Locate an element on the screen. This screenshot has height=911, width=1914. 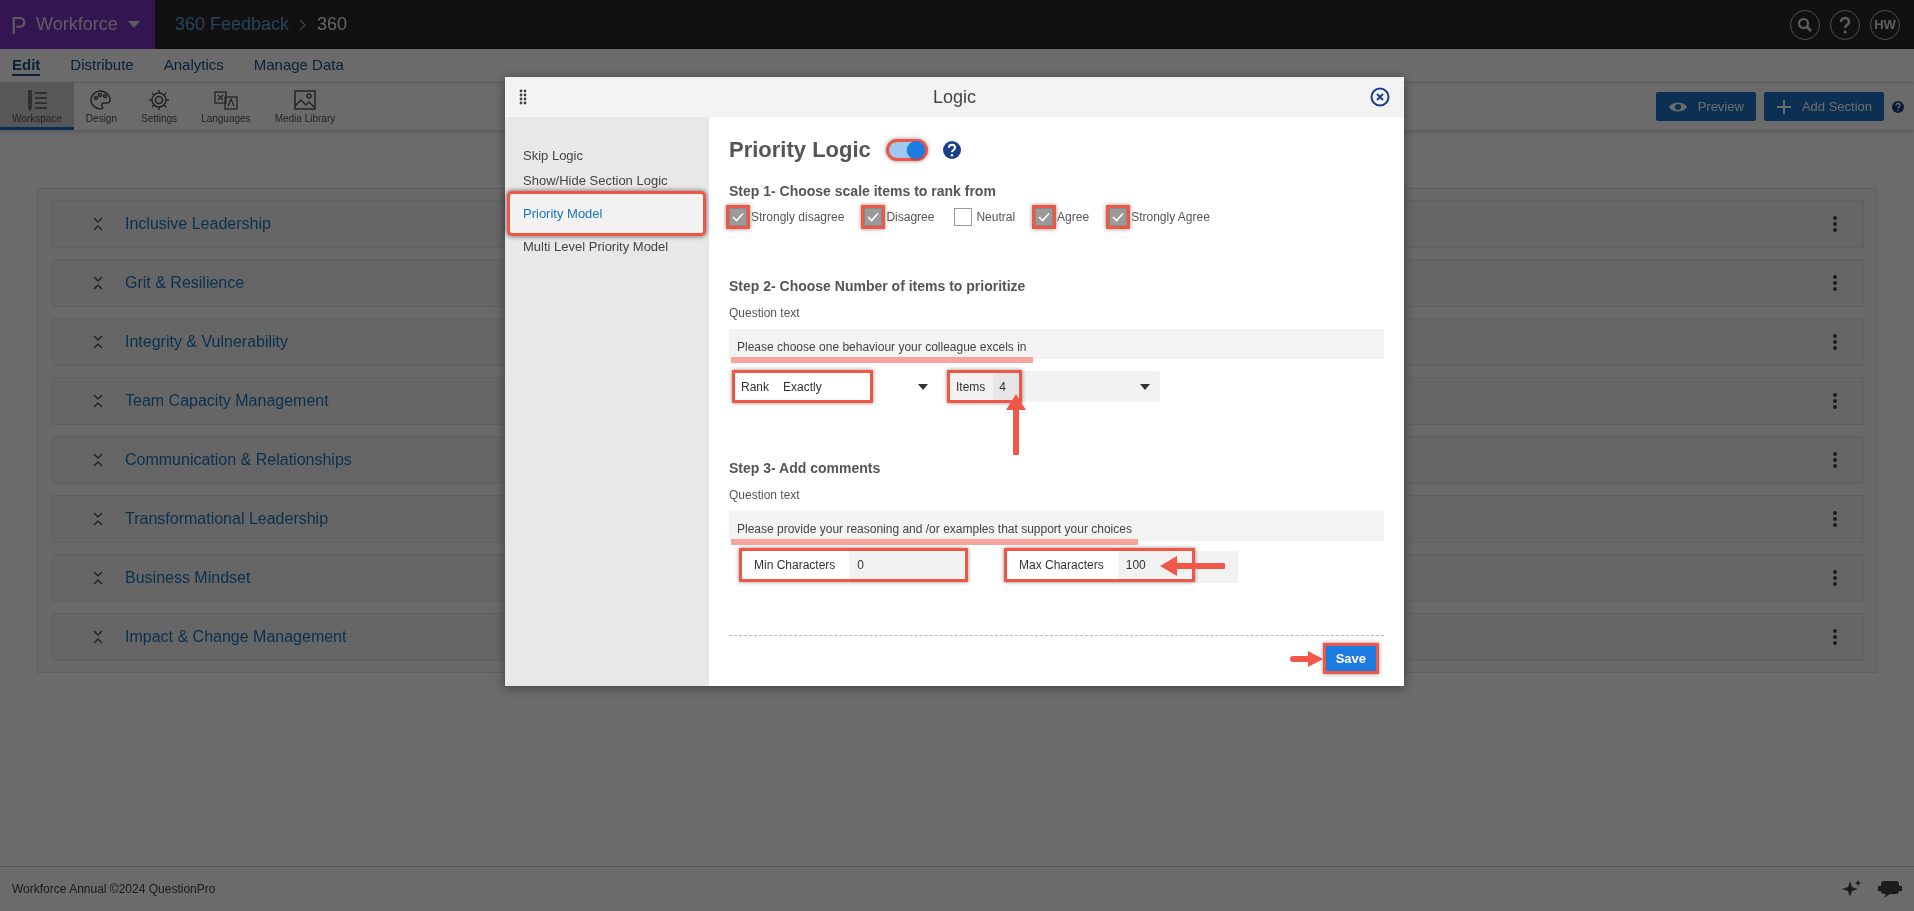
footer-text: Workforce Annual ©2024 QuestionPro is located at coordinates (114, 889).